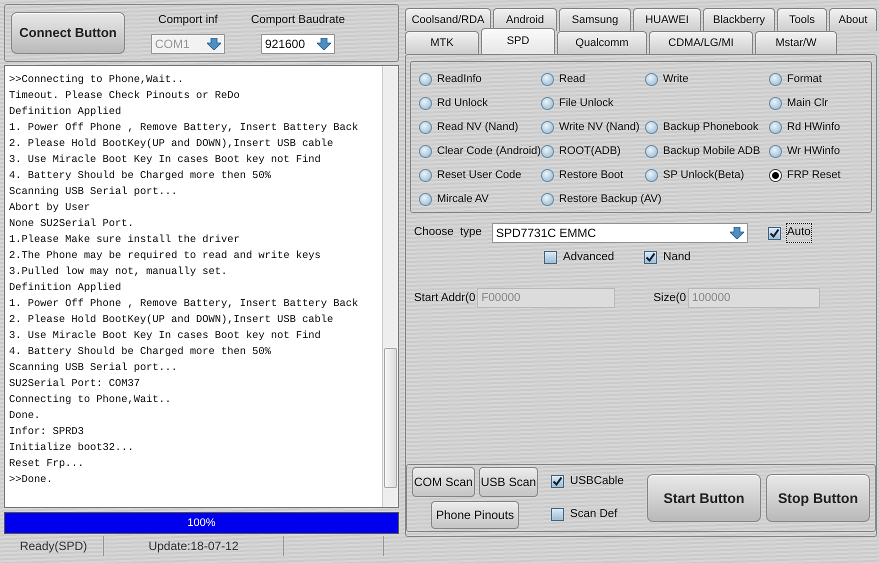  Describe the element at coordinates (666, 79) in the screenshot. I see `radio-option: Write` at that location.